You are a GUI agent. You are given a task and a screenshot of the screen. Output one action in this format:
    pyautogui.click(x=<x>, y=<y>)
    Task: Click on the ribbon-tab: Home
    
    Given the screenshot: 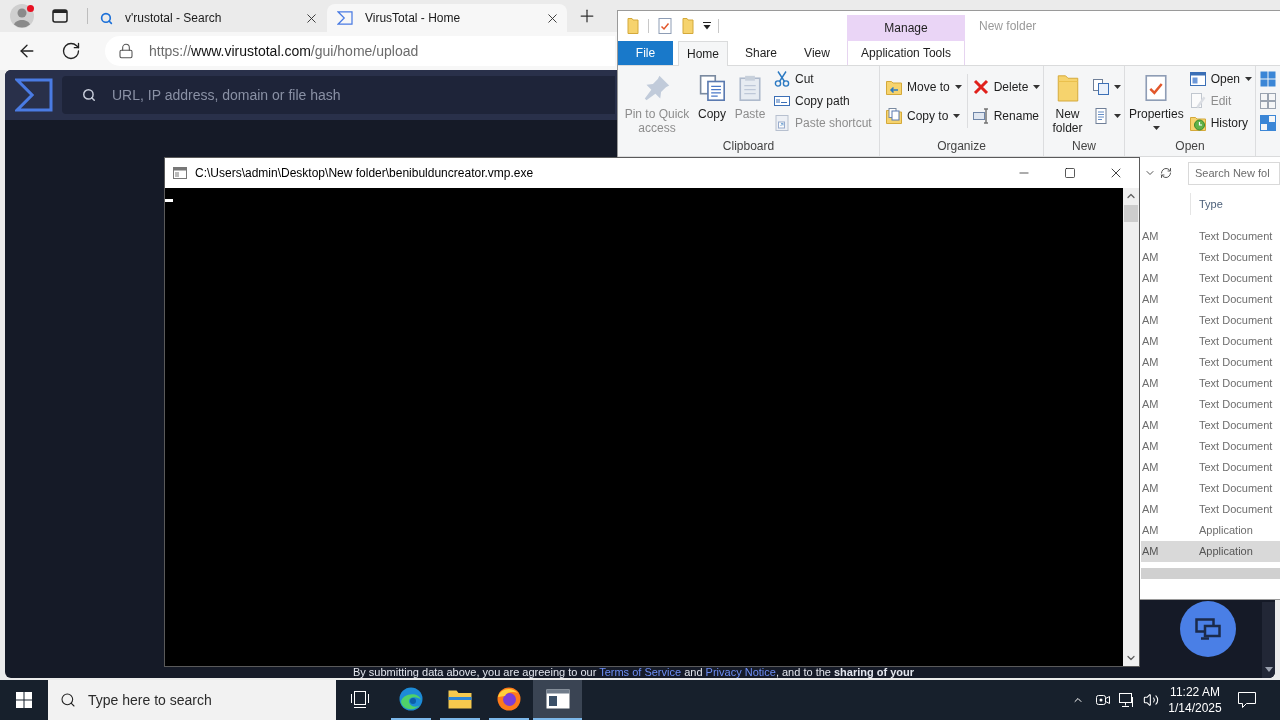 What is the action you would take?
    pyautogui.click(x=703, y=53)
    